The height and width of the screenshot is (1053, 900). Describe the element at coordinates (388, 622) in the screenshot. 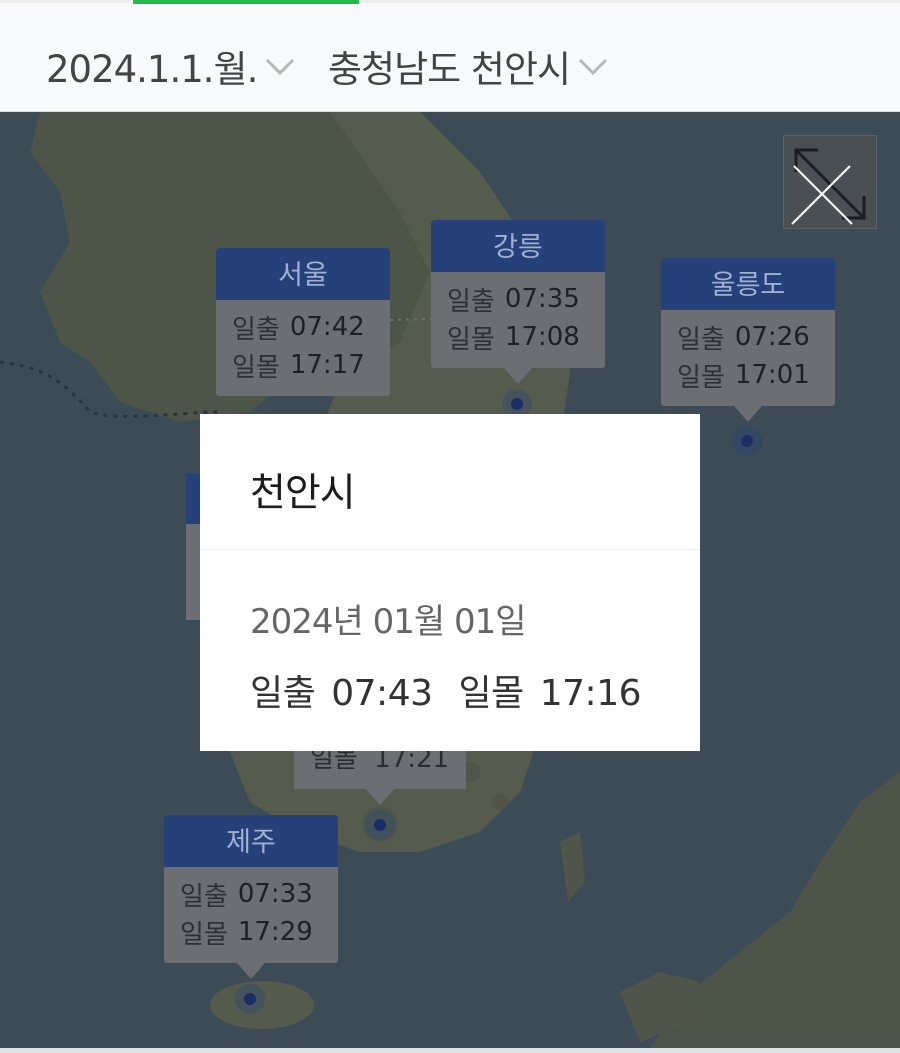

I see `popup-date: 2024년 01월 01일` at that location.